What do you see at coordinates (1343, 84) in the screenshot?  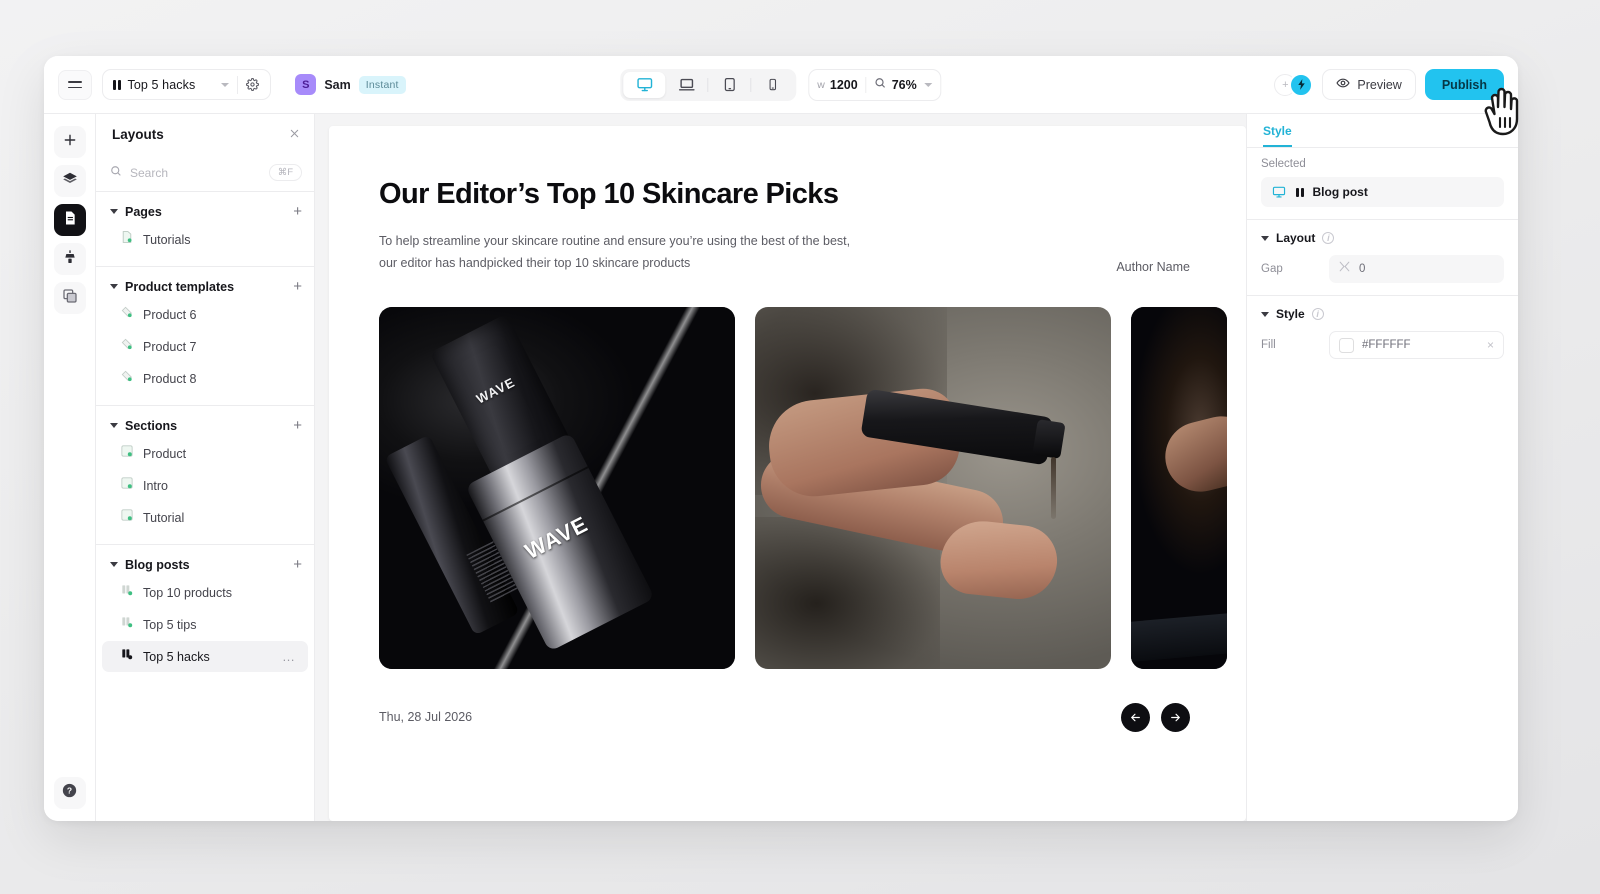 I see `eye-icon` at bounding box center [1343, 84].